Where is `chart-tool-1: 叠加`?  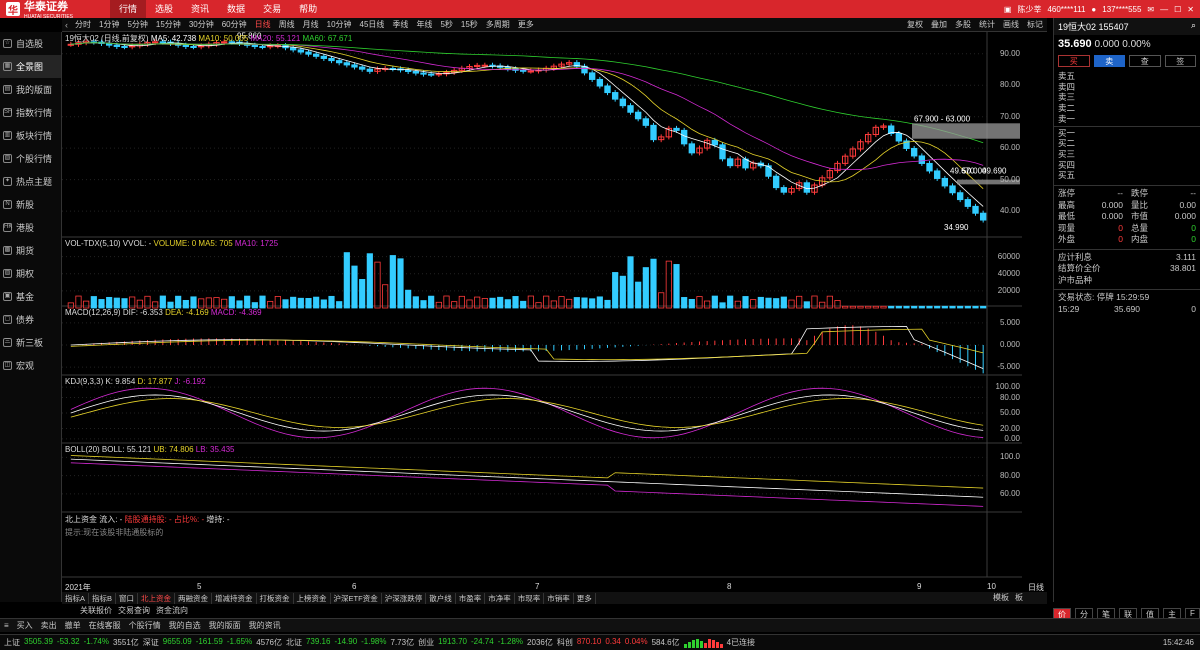
chart-tool-1: 叠加 is located at coordinates (939, 24).